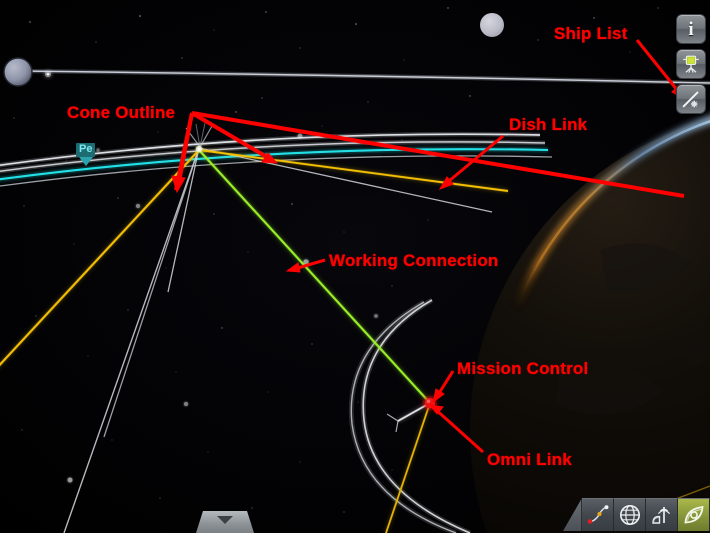 The image size is (710, 533). What do you see at coordinates (572, 514) in the screenshot?
I see `toolbar-wedge` at bounding box center [572, 514].